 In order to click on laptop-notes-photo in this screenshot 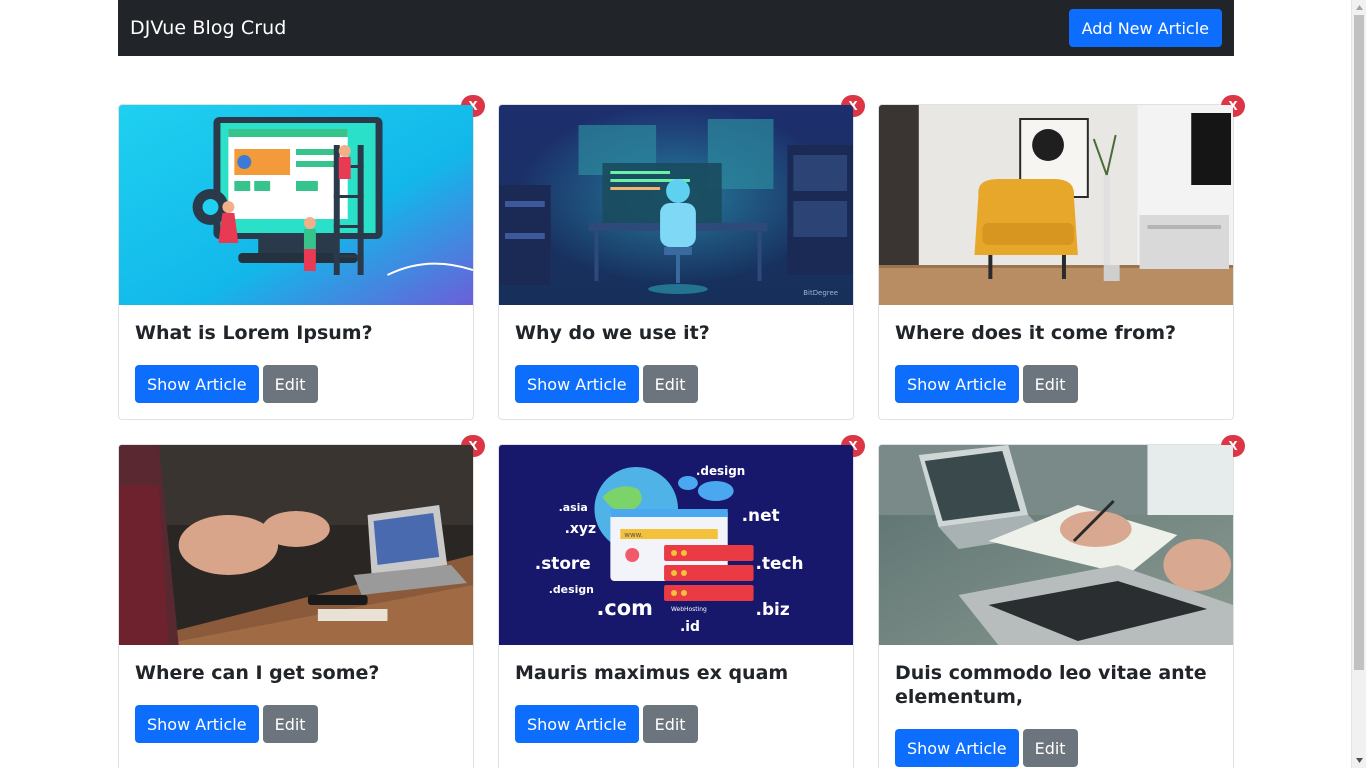, I will do `click(1056, 545)`.